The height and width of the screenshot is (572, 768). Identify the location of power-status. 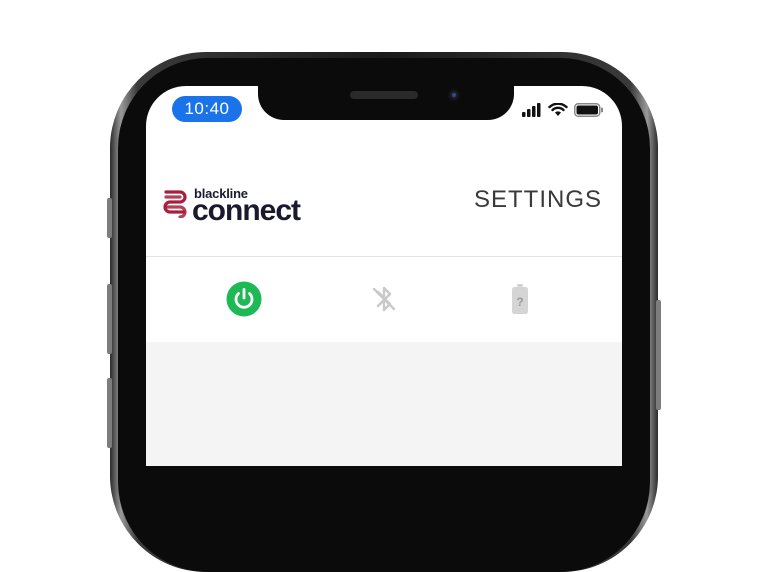
(244, 299).